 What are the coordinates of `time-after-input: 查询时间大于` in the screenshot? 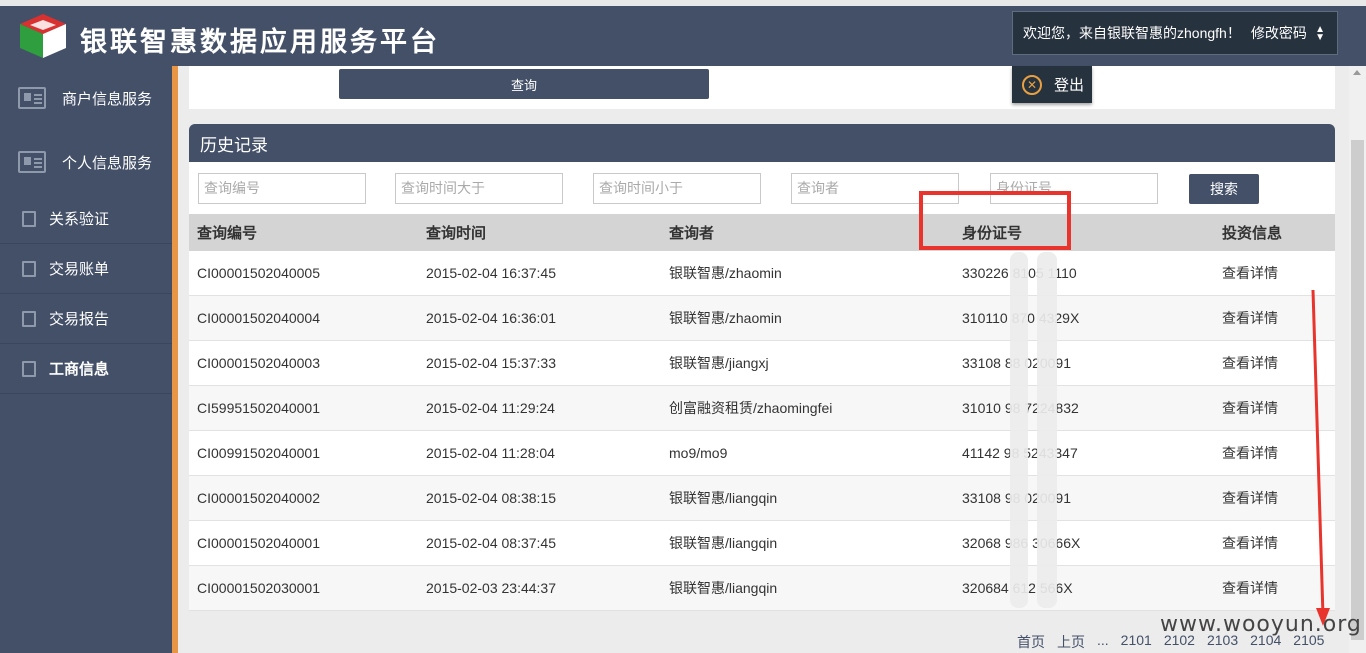 It's located at (479, 188).